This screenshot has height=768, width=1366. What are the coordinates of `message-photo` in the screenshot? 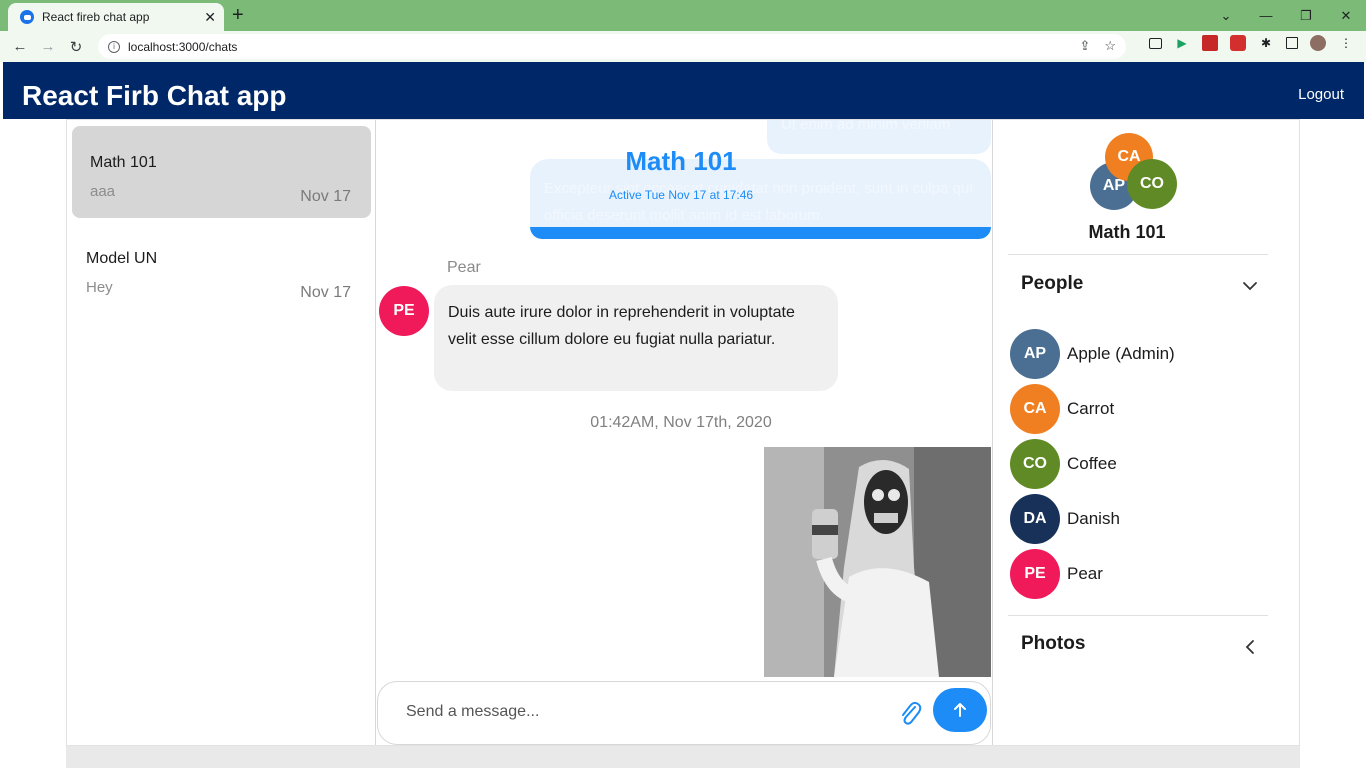 It's located at (877, 562).